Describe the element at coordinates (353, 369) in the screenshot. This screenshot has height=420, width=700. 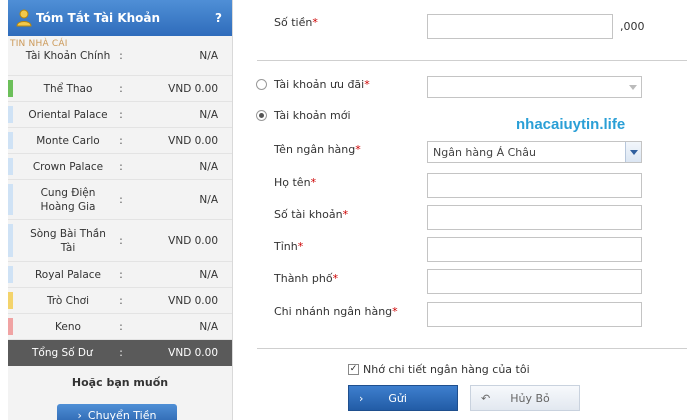
I see `remember-bank-checkbox: ✓` at that location.